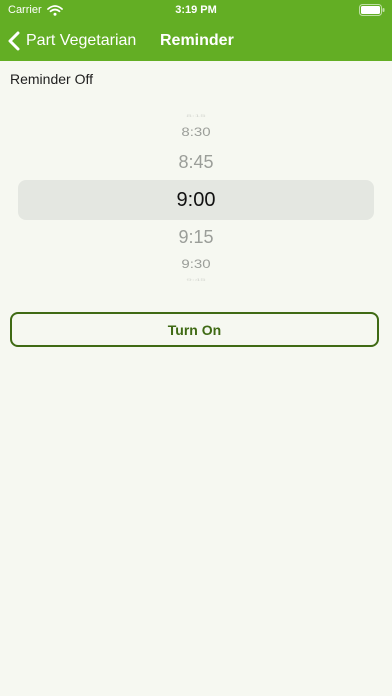  I want to click on back-button: Part Vegetarian, so click(72, 40).